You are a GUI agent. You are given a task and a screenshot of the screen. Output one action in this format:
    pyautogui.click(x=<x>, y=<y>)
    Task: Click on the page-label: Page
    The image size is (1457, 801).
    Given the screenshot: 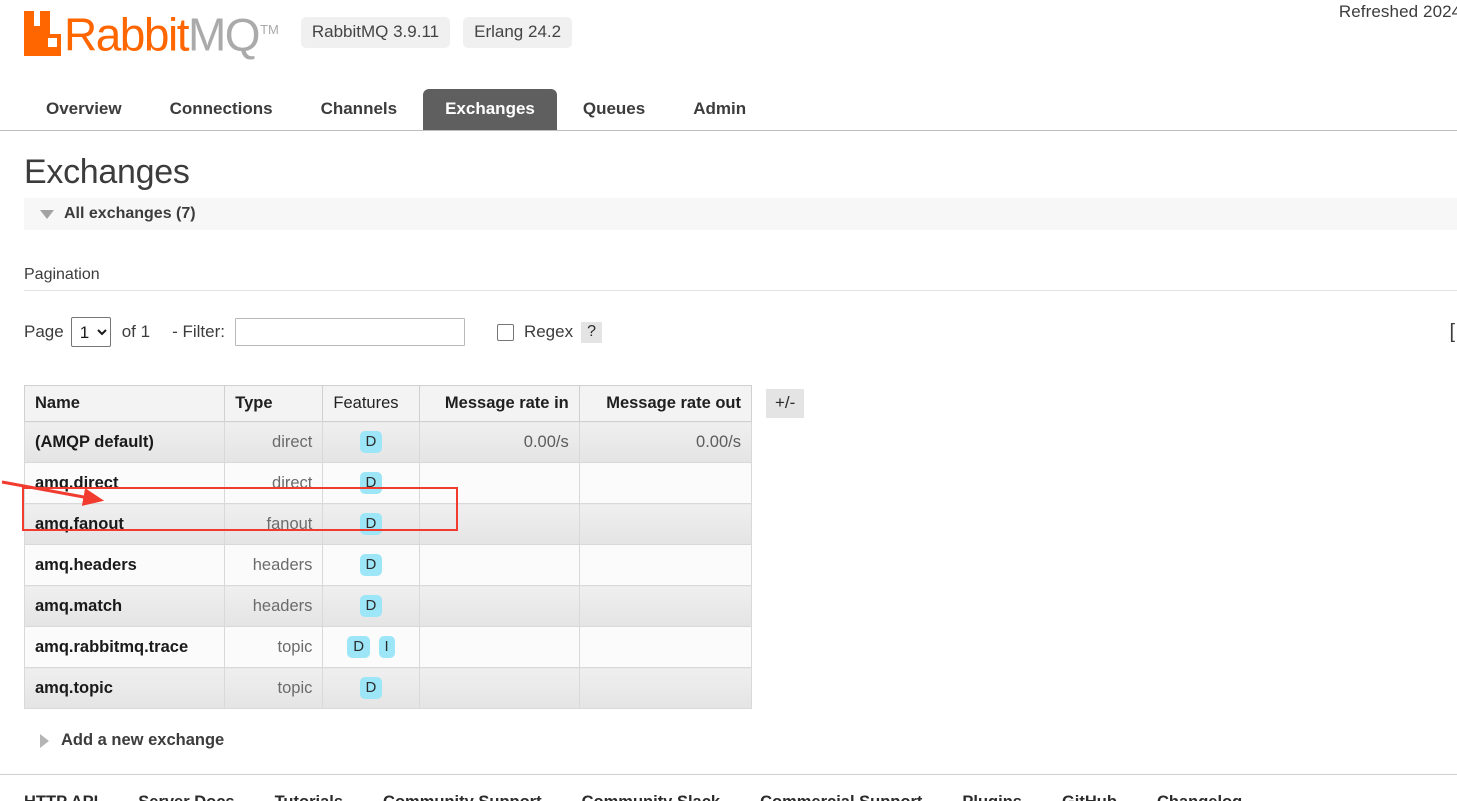 What is the action you would take?
    pyautogui.click(x=44, y=331)
    